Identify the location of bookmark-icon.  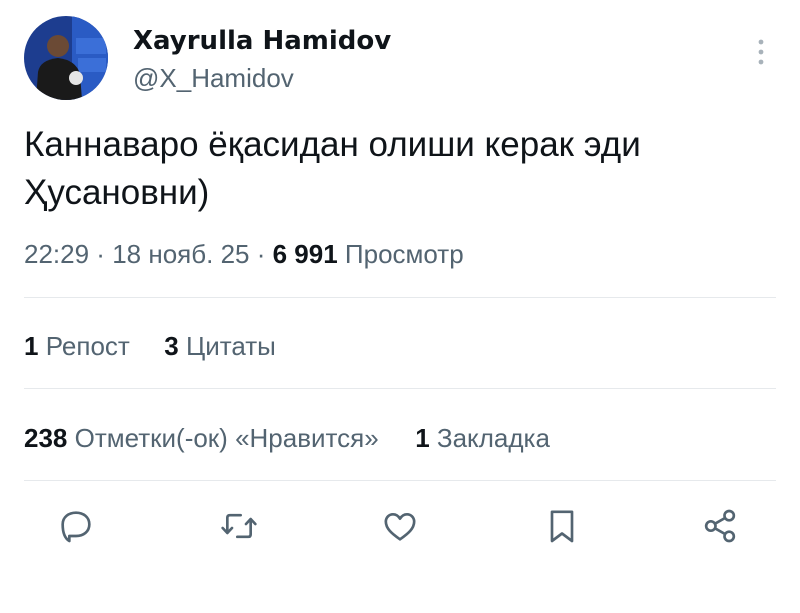
(562, 526).